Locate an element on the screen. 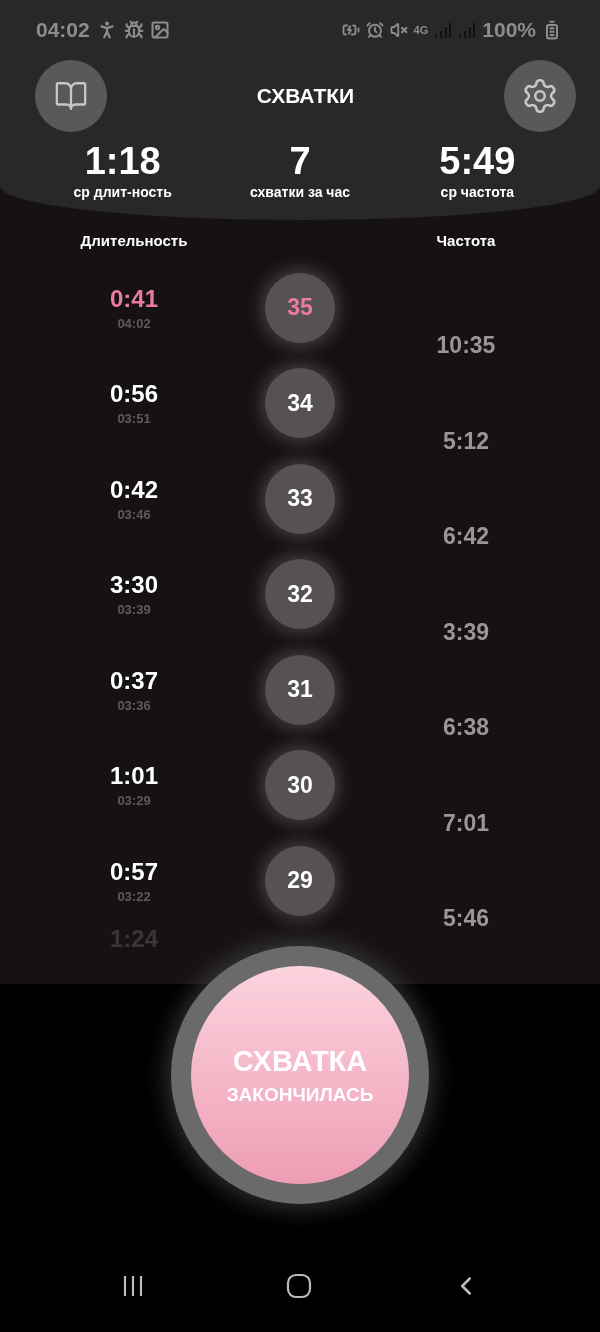 The height and width of the screenshot is (1332, 600). start-time: 03:29 is located at coordinates (134, 800).